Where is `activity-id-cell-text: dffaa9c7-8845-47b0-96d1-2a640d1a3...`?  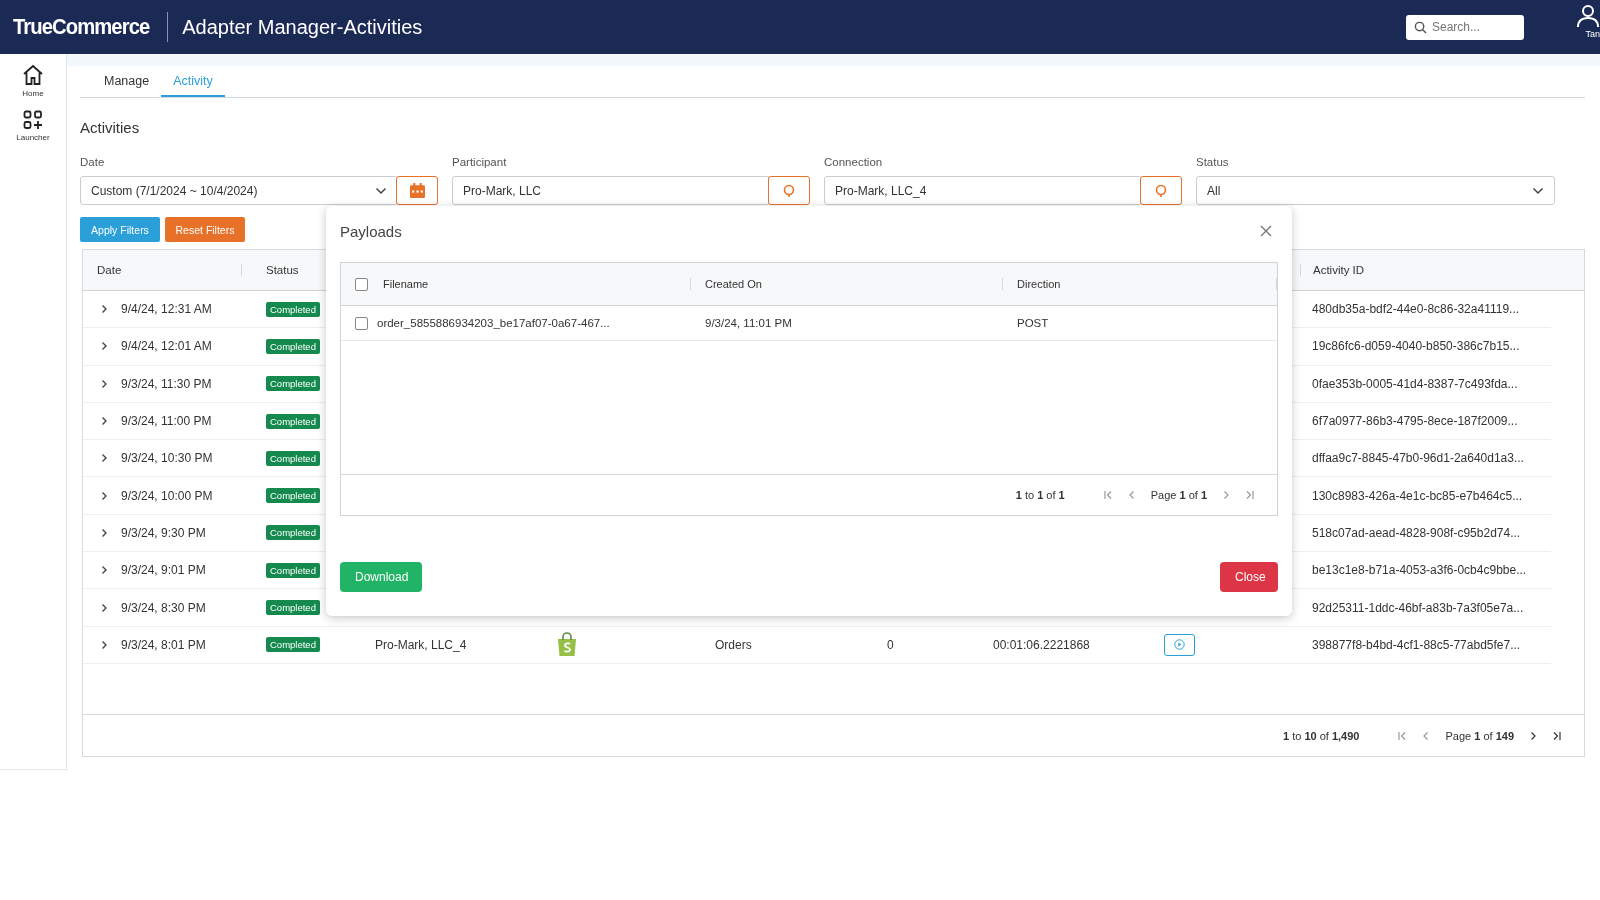 activity-id-cell-text: dffaa9c7-8845-47b0-96d1-2a640d1a3... is located at coordinates (1418, 458).